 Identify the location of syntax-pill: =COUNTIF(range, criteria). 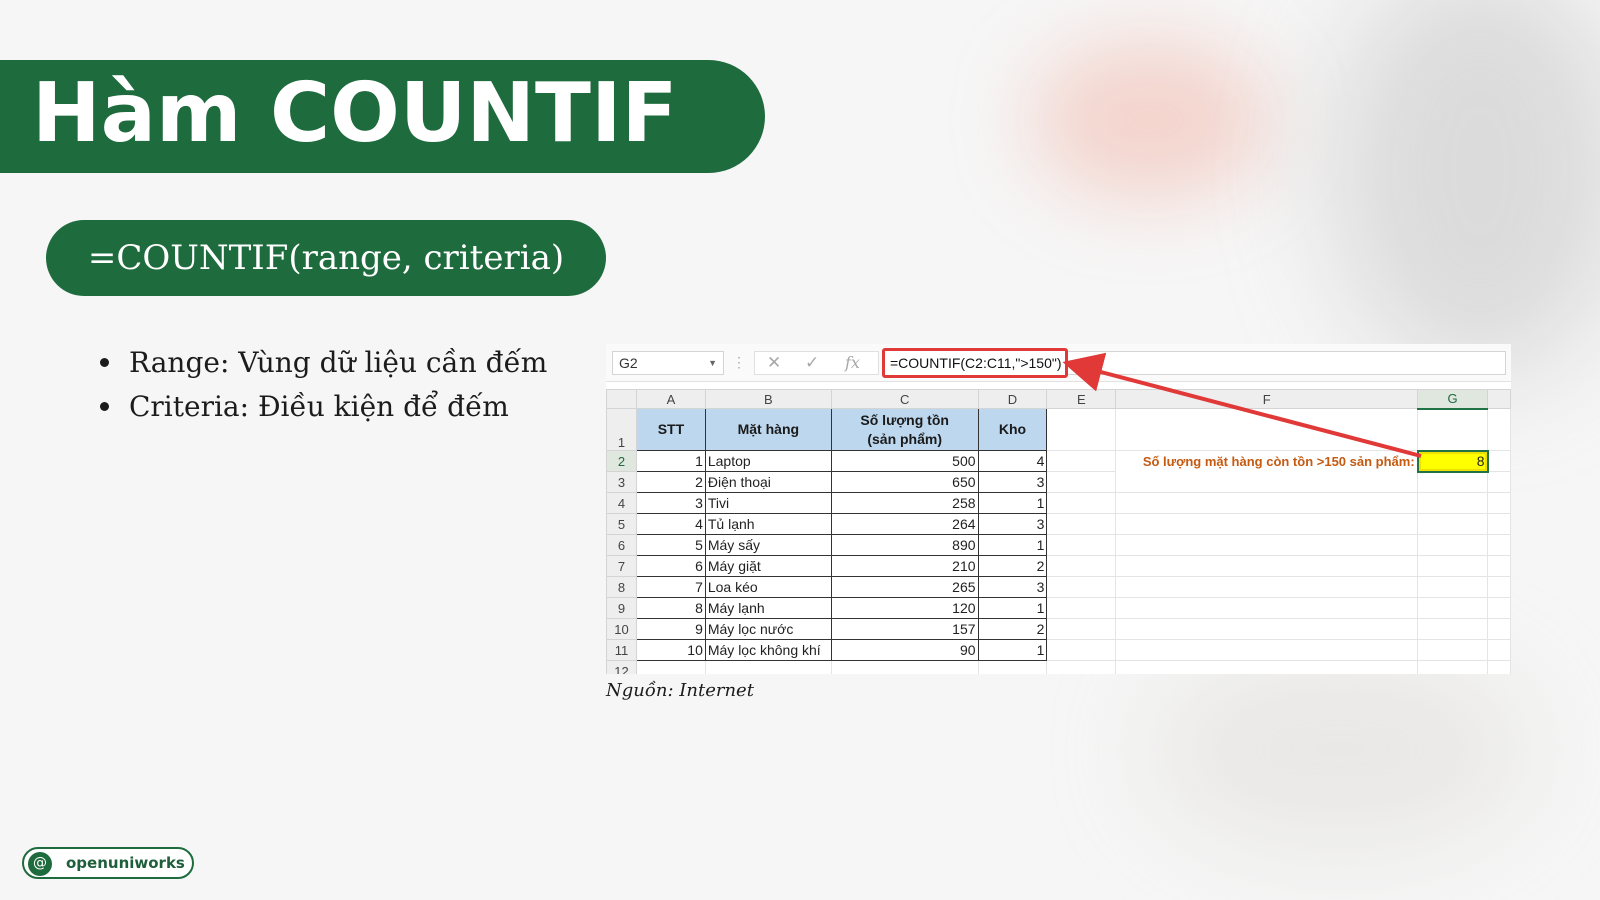
(326, 258).